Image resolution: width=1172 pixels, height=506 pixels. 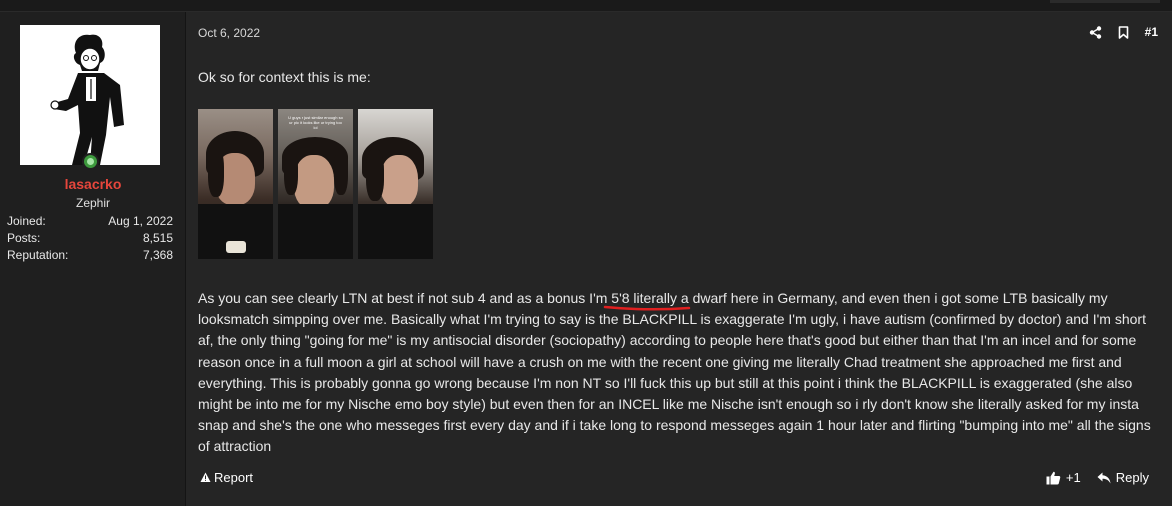 What do you see at coordinates (1105, 1) in the screenshot?
I see `tab-edge` at bounding box center [1105, 1].